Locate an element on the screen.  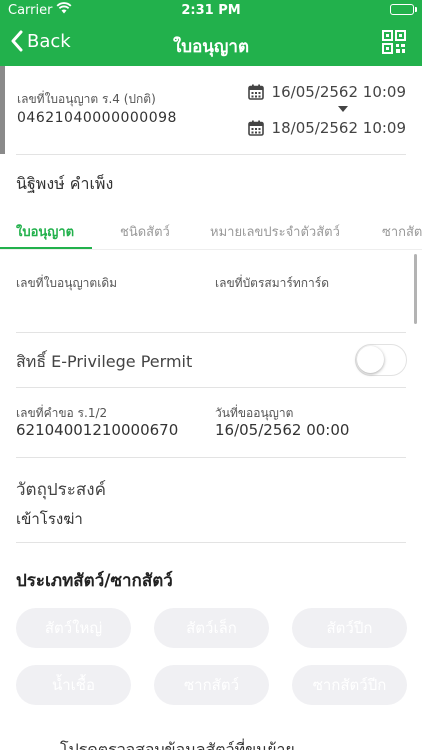
page-title: ใบอนุญาต is located at coordinates (211, 47).